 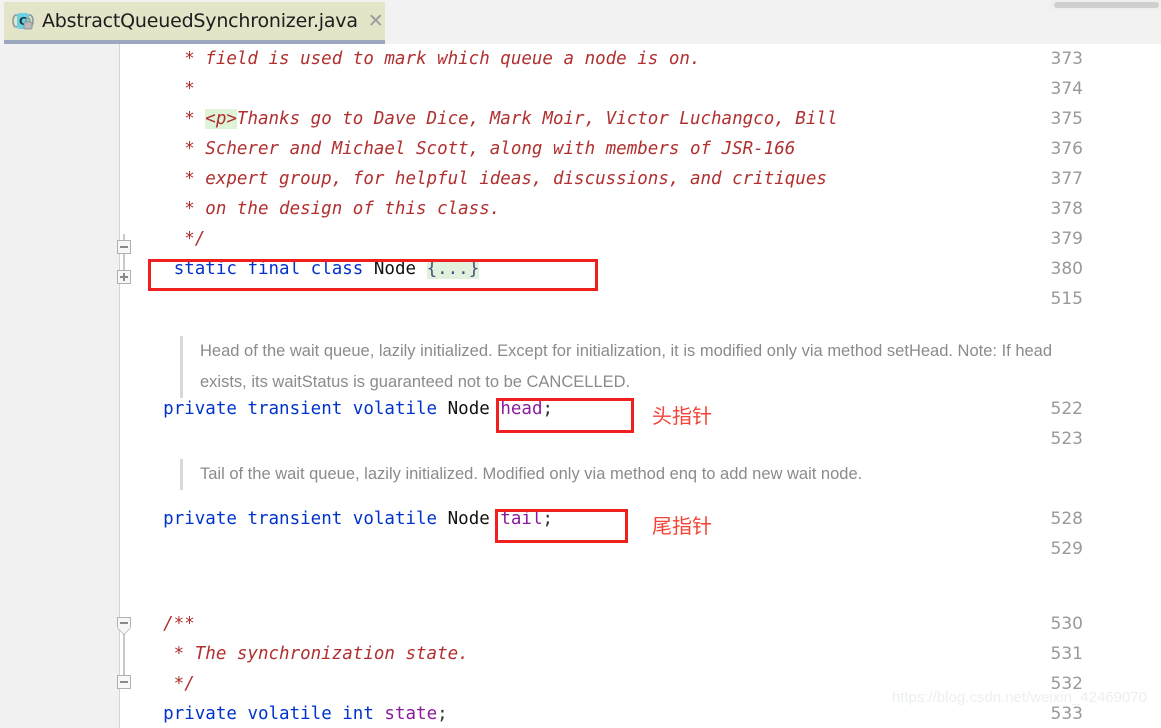 I want to click on tab-title: AbstractQueuedSynchronizer.java, so click(x=200, y=21).